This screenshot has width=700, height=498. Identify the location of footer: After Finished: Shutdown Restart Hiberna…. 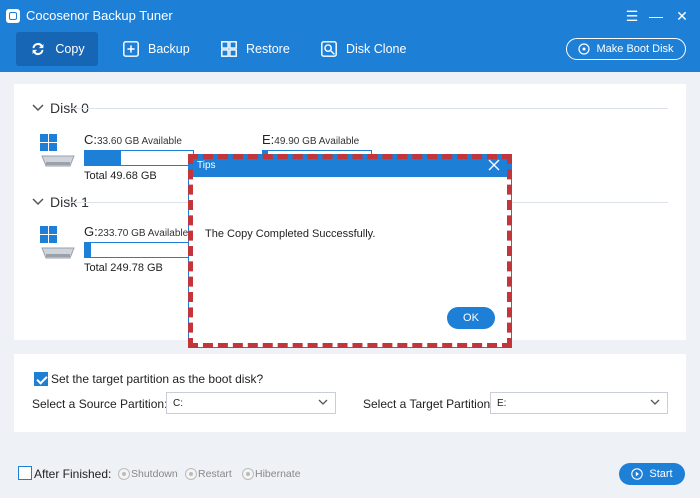
(350, 473).